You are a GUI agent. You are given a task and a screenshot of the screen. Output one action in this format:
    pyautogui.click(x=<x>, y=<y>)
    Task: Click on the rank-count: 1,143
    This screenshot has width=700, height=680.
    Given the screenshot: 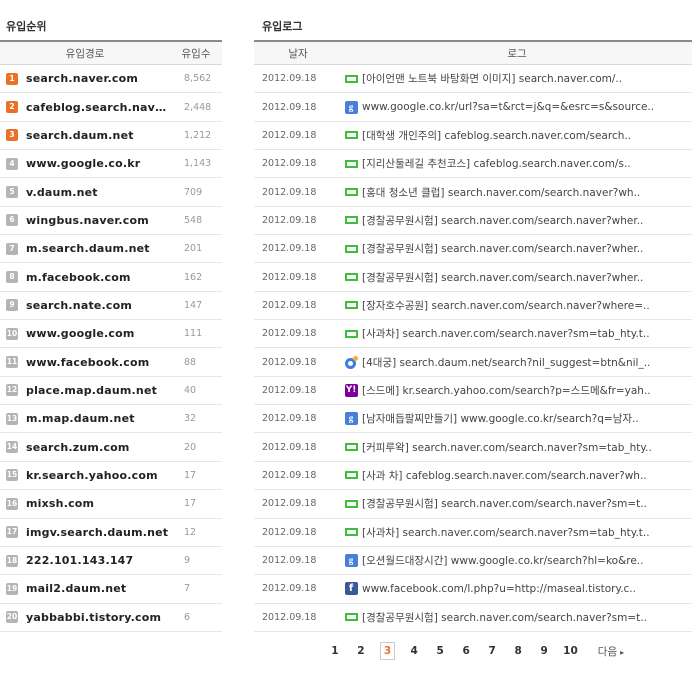 What is the action you would take?
    pyautogui.click(x=198, y=164)
    